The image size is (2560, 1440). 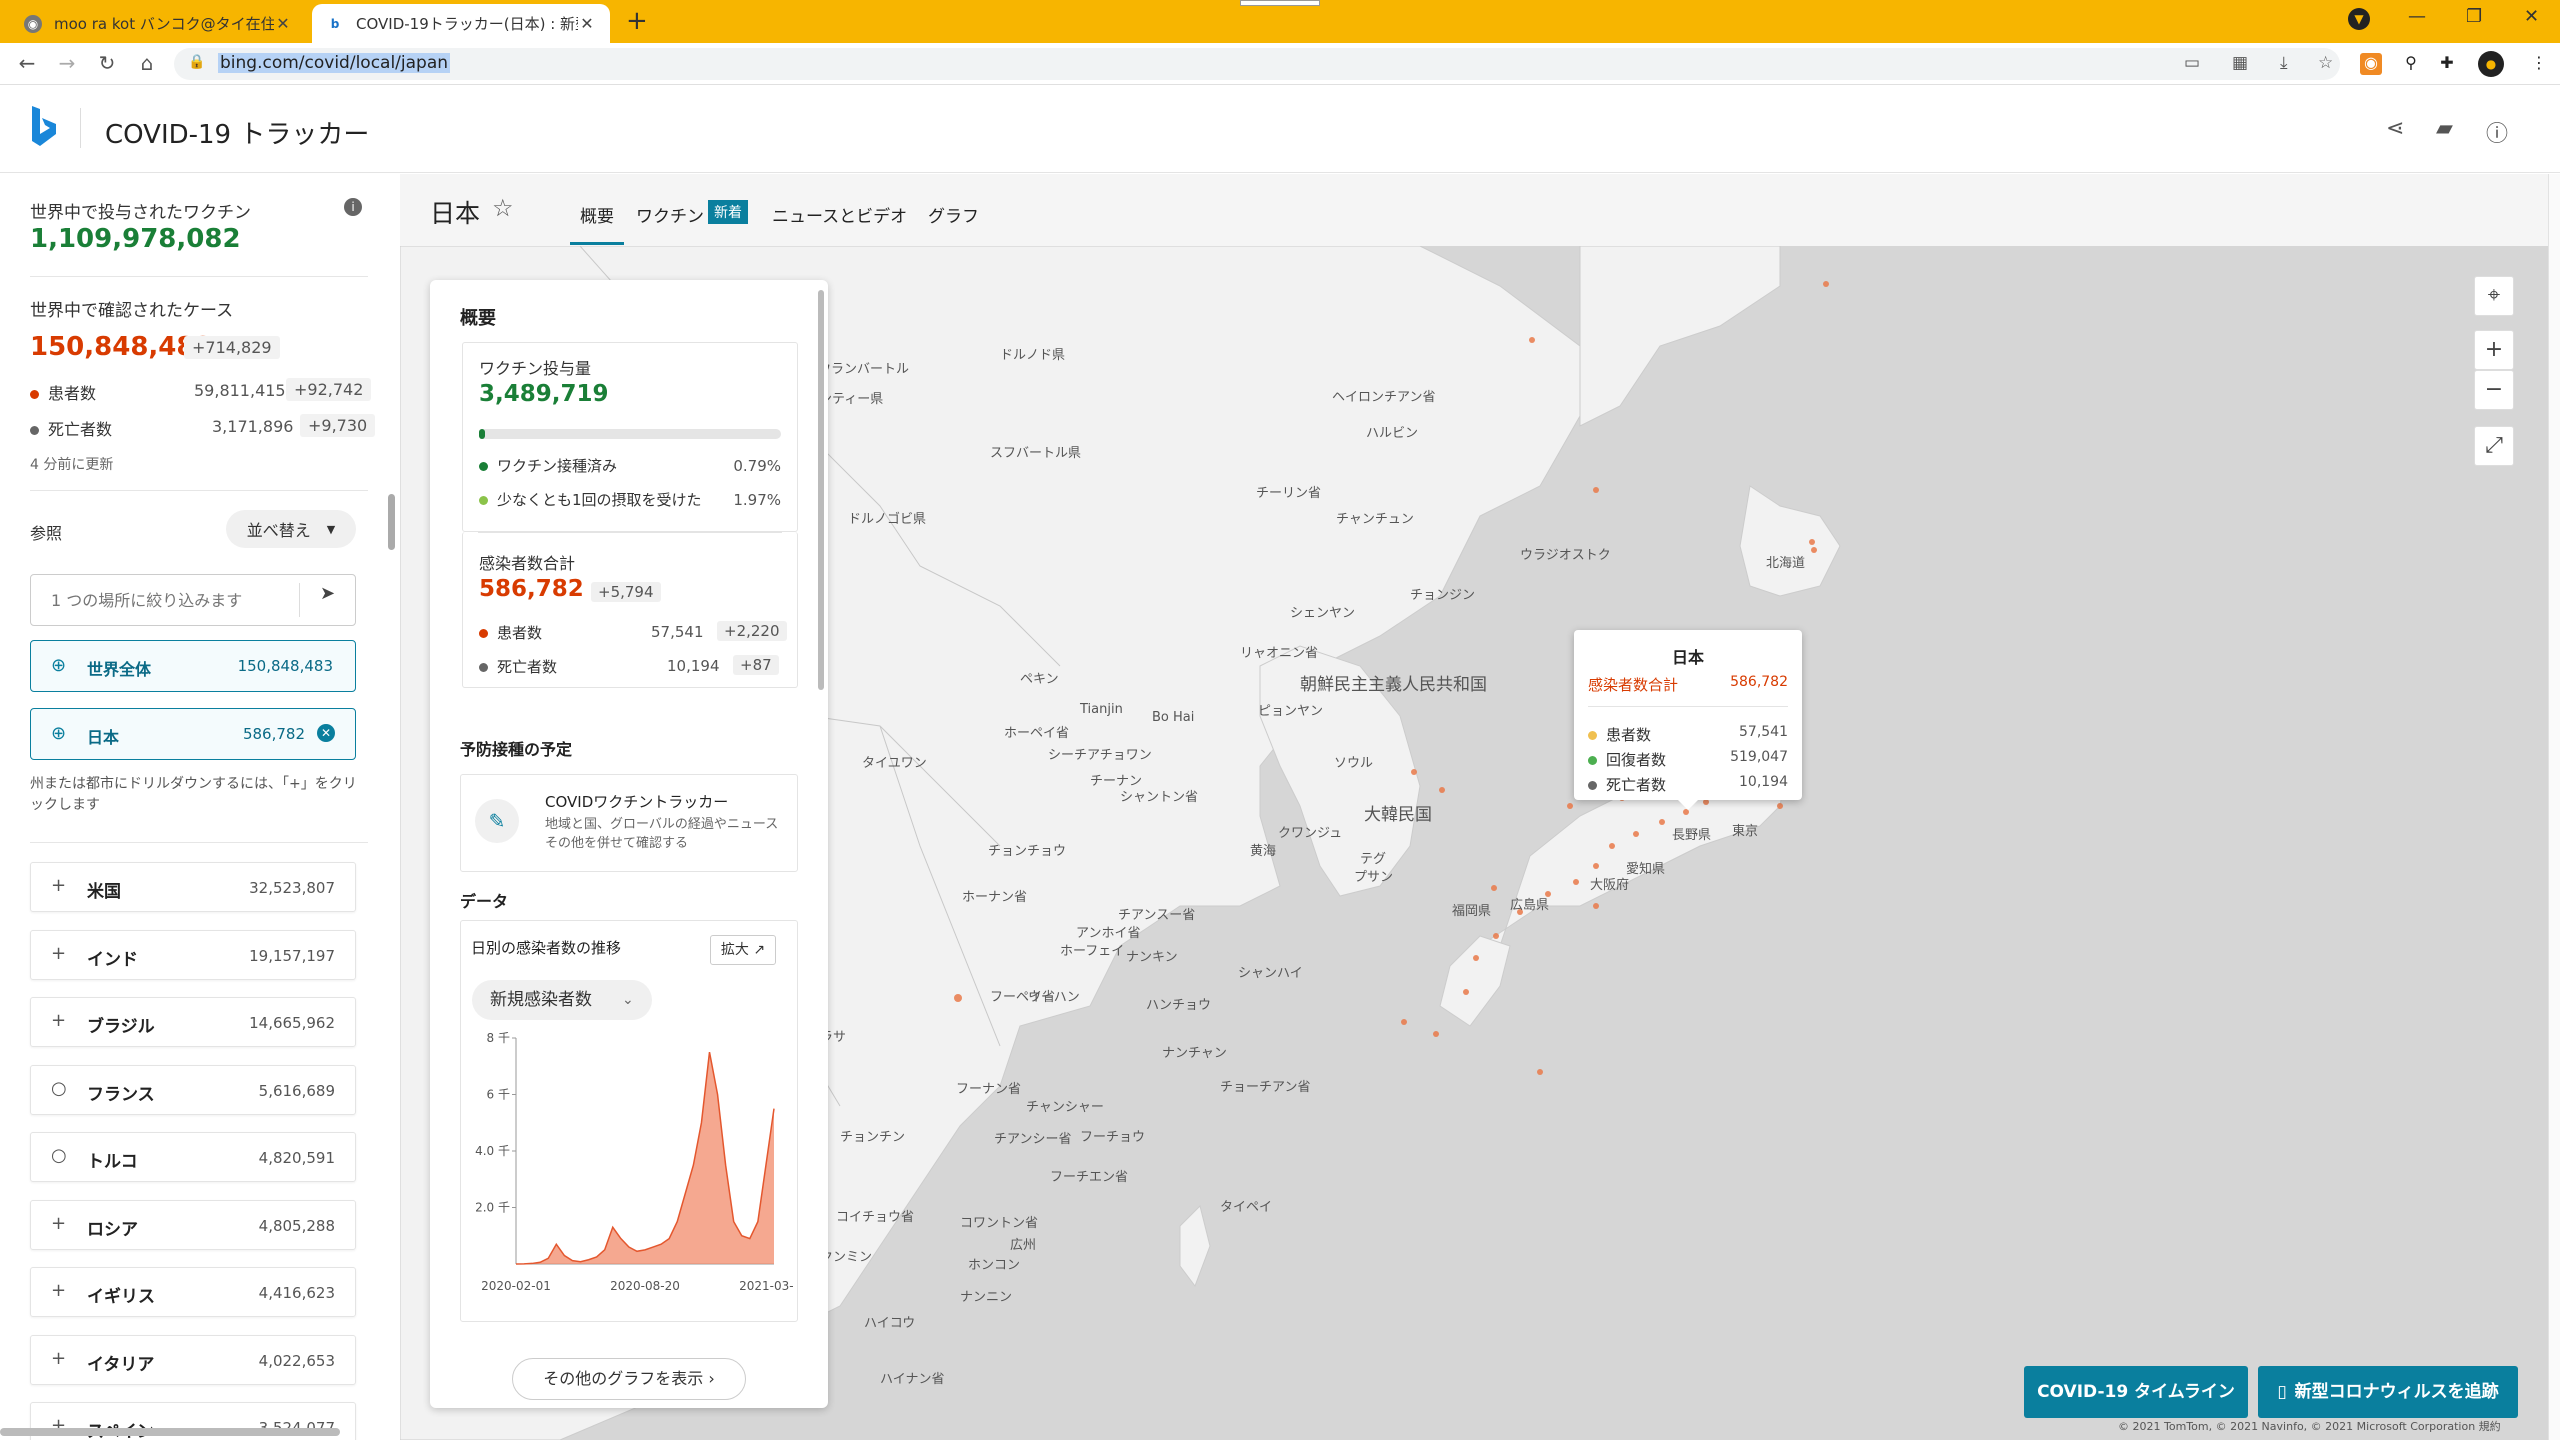 What do you see at coordinates (67, 63) in the screenshot?
I see `forward-icon: →` at bounding box center [67, 63].